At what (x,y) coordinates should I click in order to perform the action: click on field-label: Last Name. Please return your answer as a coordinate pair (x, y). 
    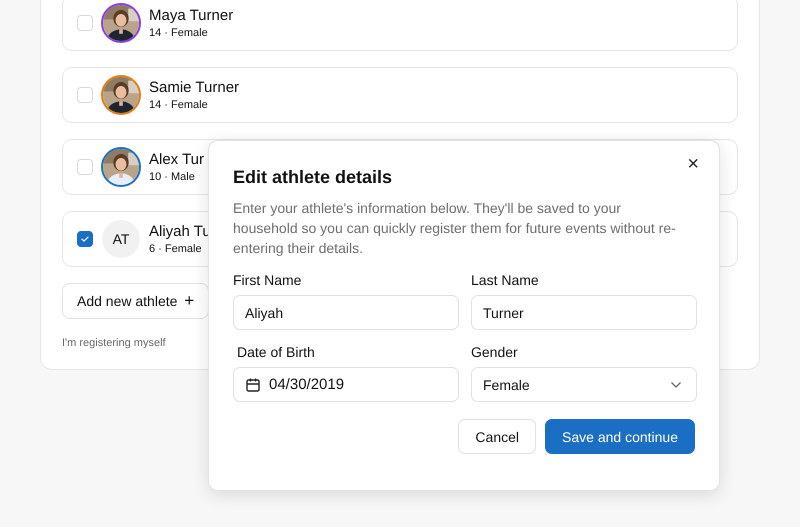
    Looking at the image, I should click on (505, 280).